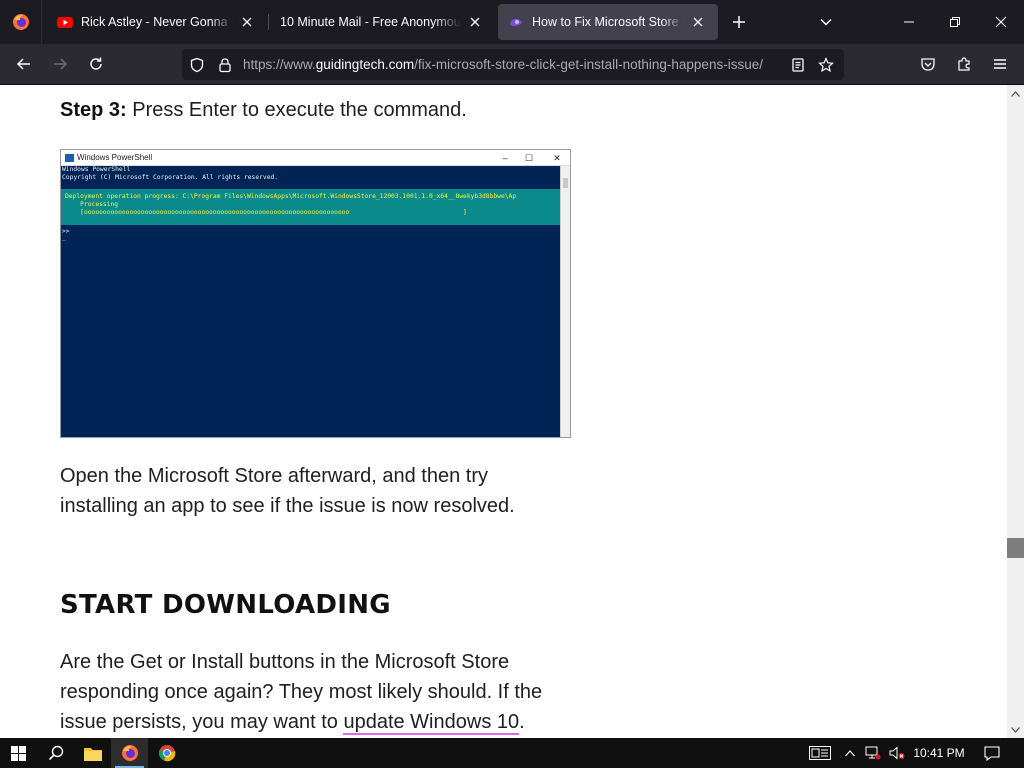 The width and height of the screenshot is (1024, 768). I want to click on tab-youtube: Rick Astley - Never Gonna Give You Up, so click(157, 22).